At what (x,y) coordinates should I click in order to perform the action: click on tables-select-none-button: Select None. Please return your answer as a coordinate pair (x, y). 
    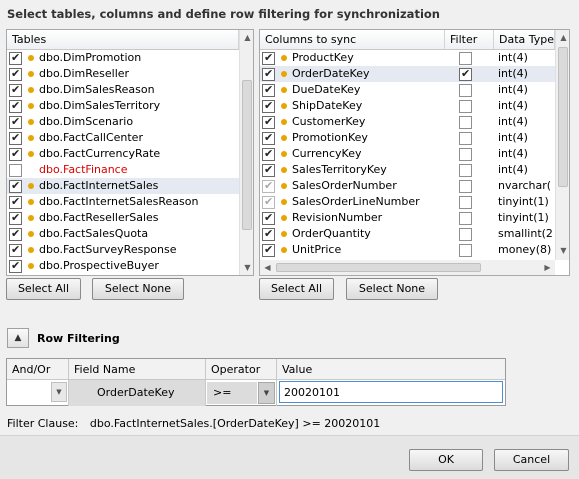
    Looking at the image, I should click on (138, 289).